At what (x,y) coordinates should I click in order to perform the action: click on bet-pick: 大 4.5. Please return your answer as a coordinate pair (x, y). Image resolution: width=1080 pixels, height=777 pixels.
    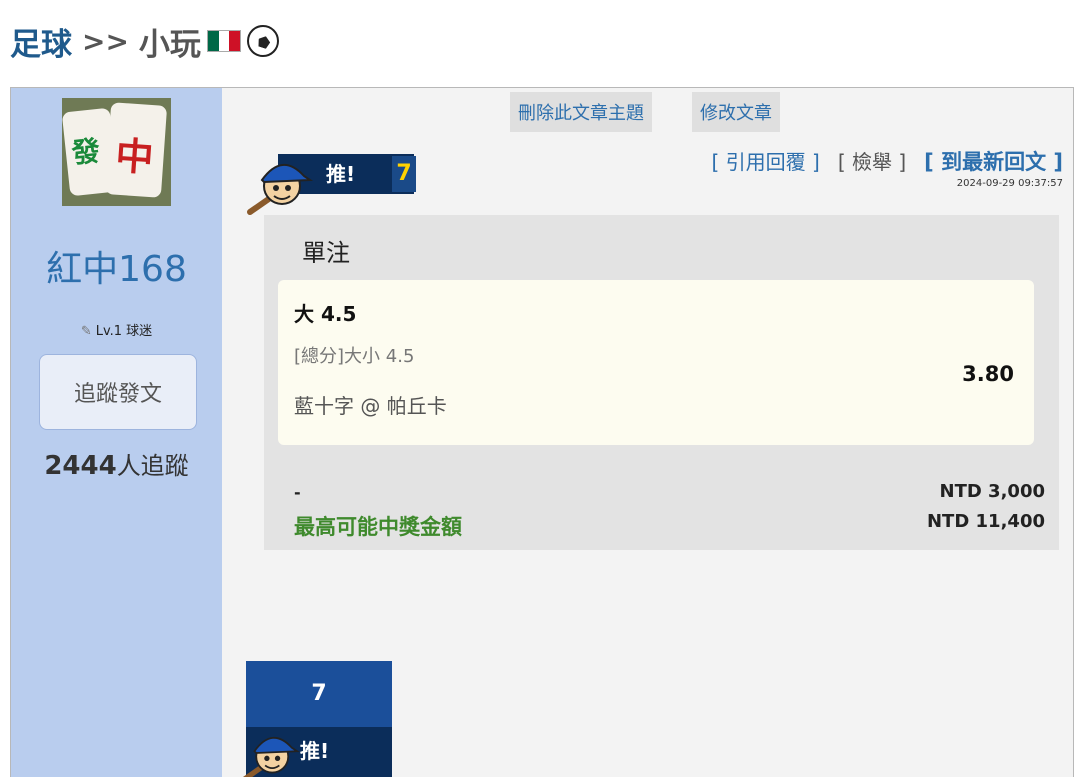
    Looking at the image, I should click on (325, 314).